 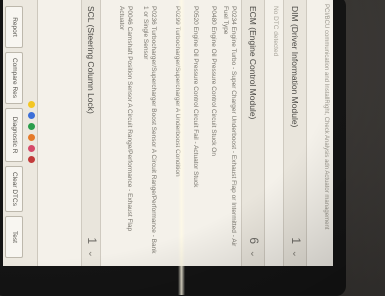 I want to click on compare-results-button: Compare Res, so click(x=14, y=78).